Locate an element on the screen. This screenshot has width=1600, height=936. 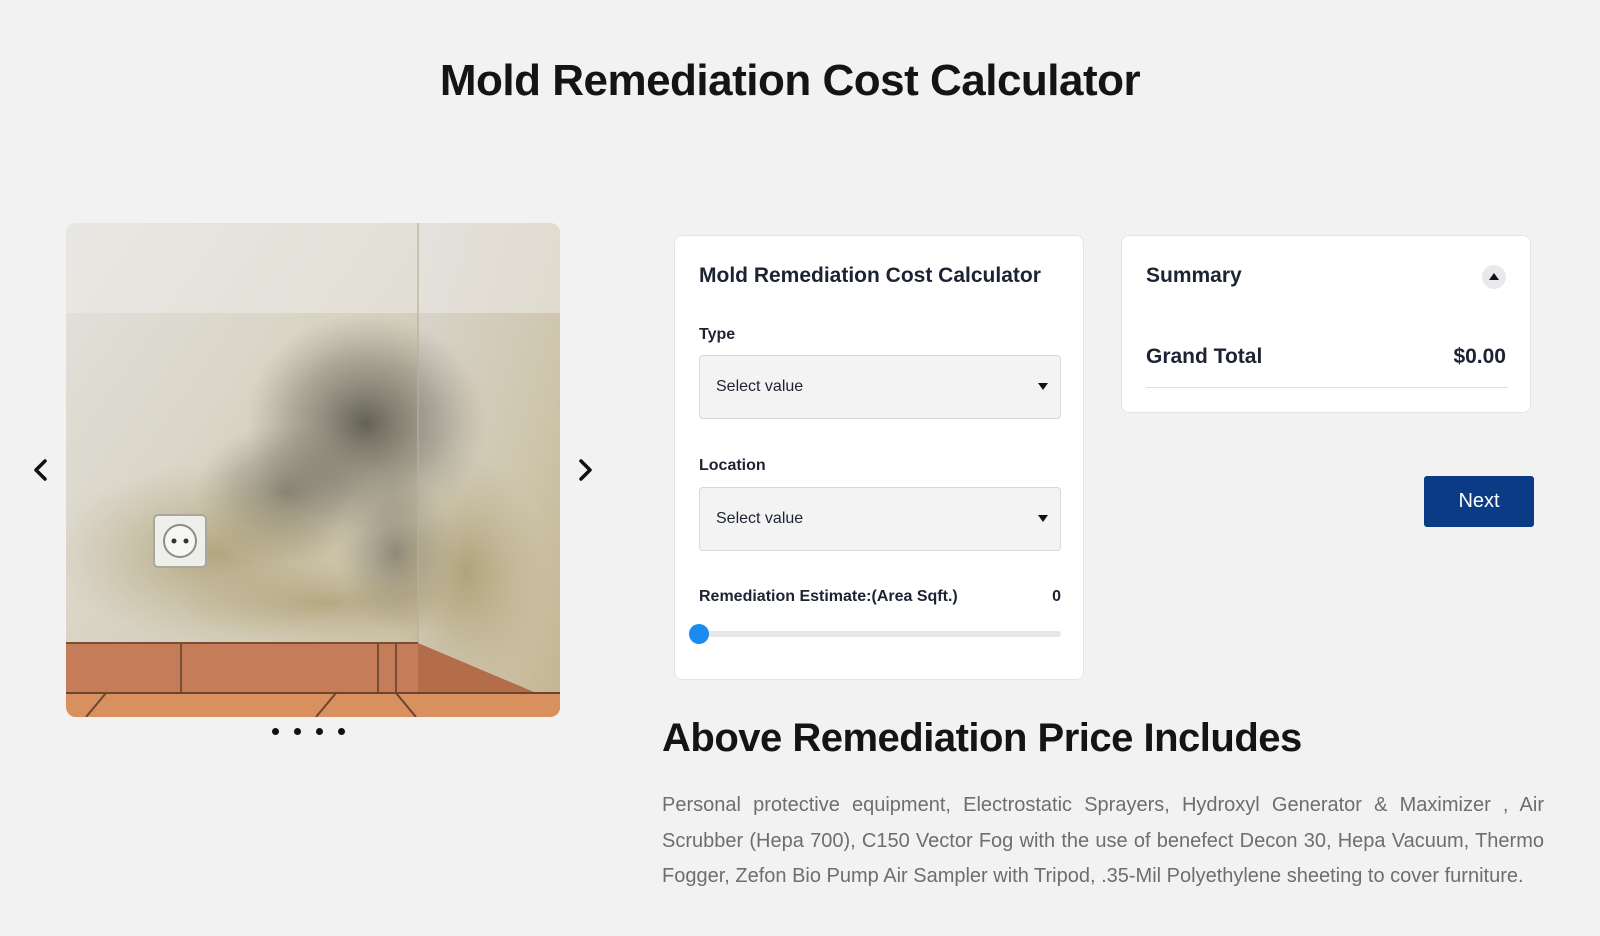
includes-heading: Above Remediation Price Includes is located at coordinates (982, 738).